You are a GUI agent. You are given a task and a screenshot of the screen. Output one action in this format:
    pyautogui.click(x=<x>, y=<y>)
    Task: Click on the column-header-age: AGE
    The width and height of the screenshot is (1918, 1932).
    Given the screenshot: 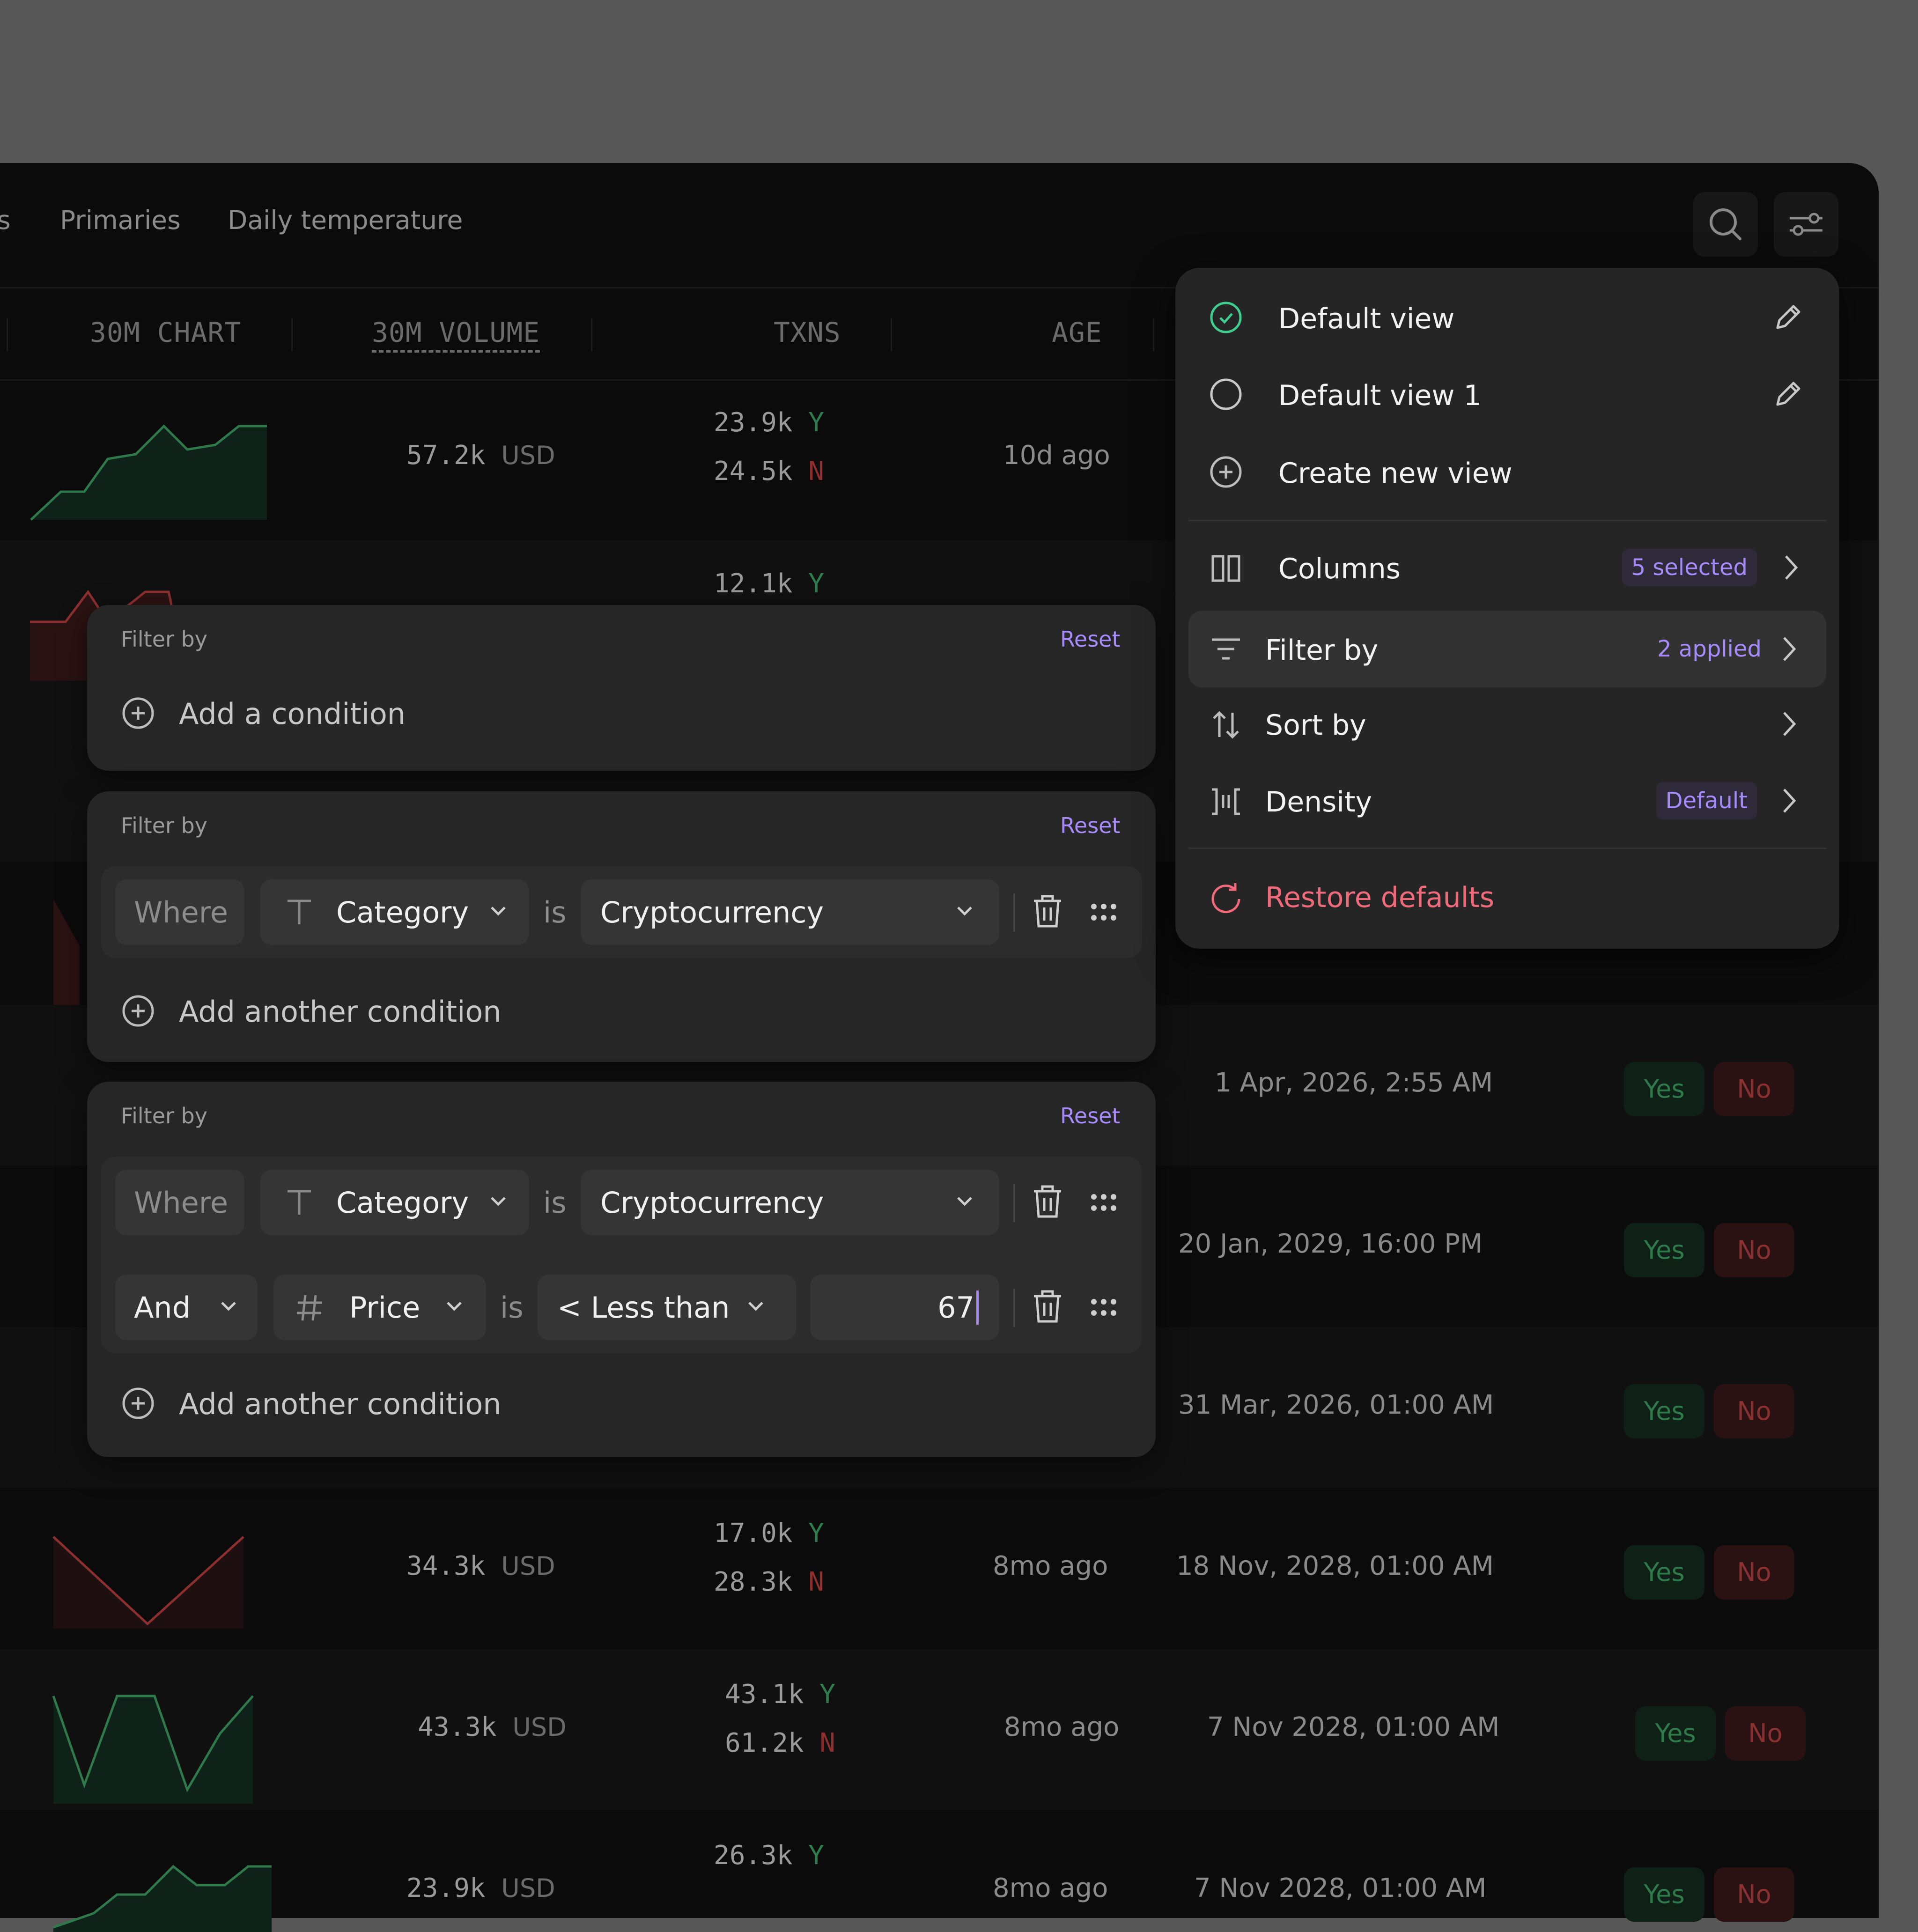 What is the action you would take?
    pyautogui.click(x=1077, y=332)
    